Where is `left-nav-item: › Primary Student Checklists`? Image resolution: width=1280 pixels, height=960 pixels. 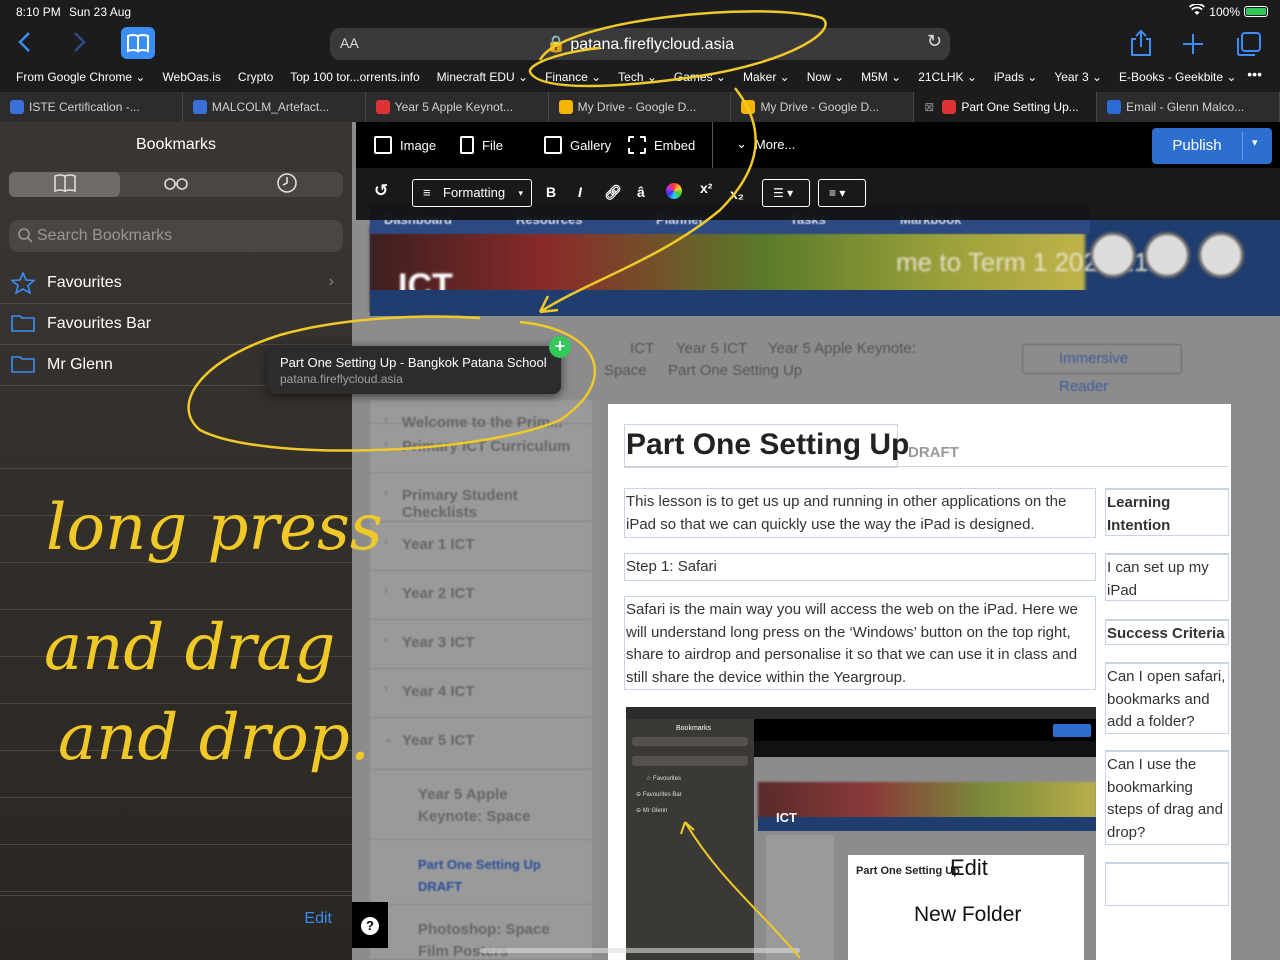
left-nav-item: › Primary Student Checklists is located at coordinates (481, 497).